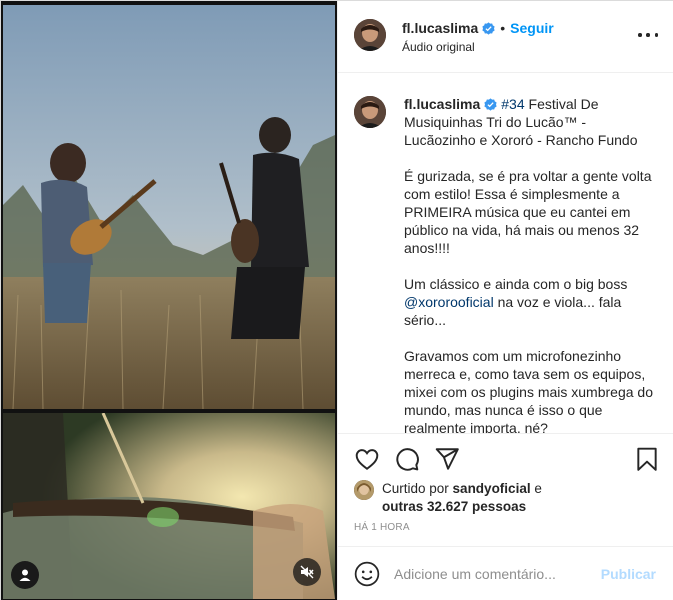 The width and height of the screenshot is (673, 600). Describe the element at coordinates (438, 47) in the screenshot. I see `audio-label: Áudio original` at that location.